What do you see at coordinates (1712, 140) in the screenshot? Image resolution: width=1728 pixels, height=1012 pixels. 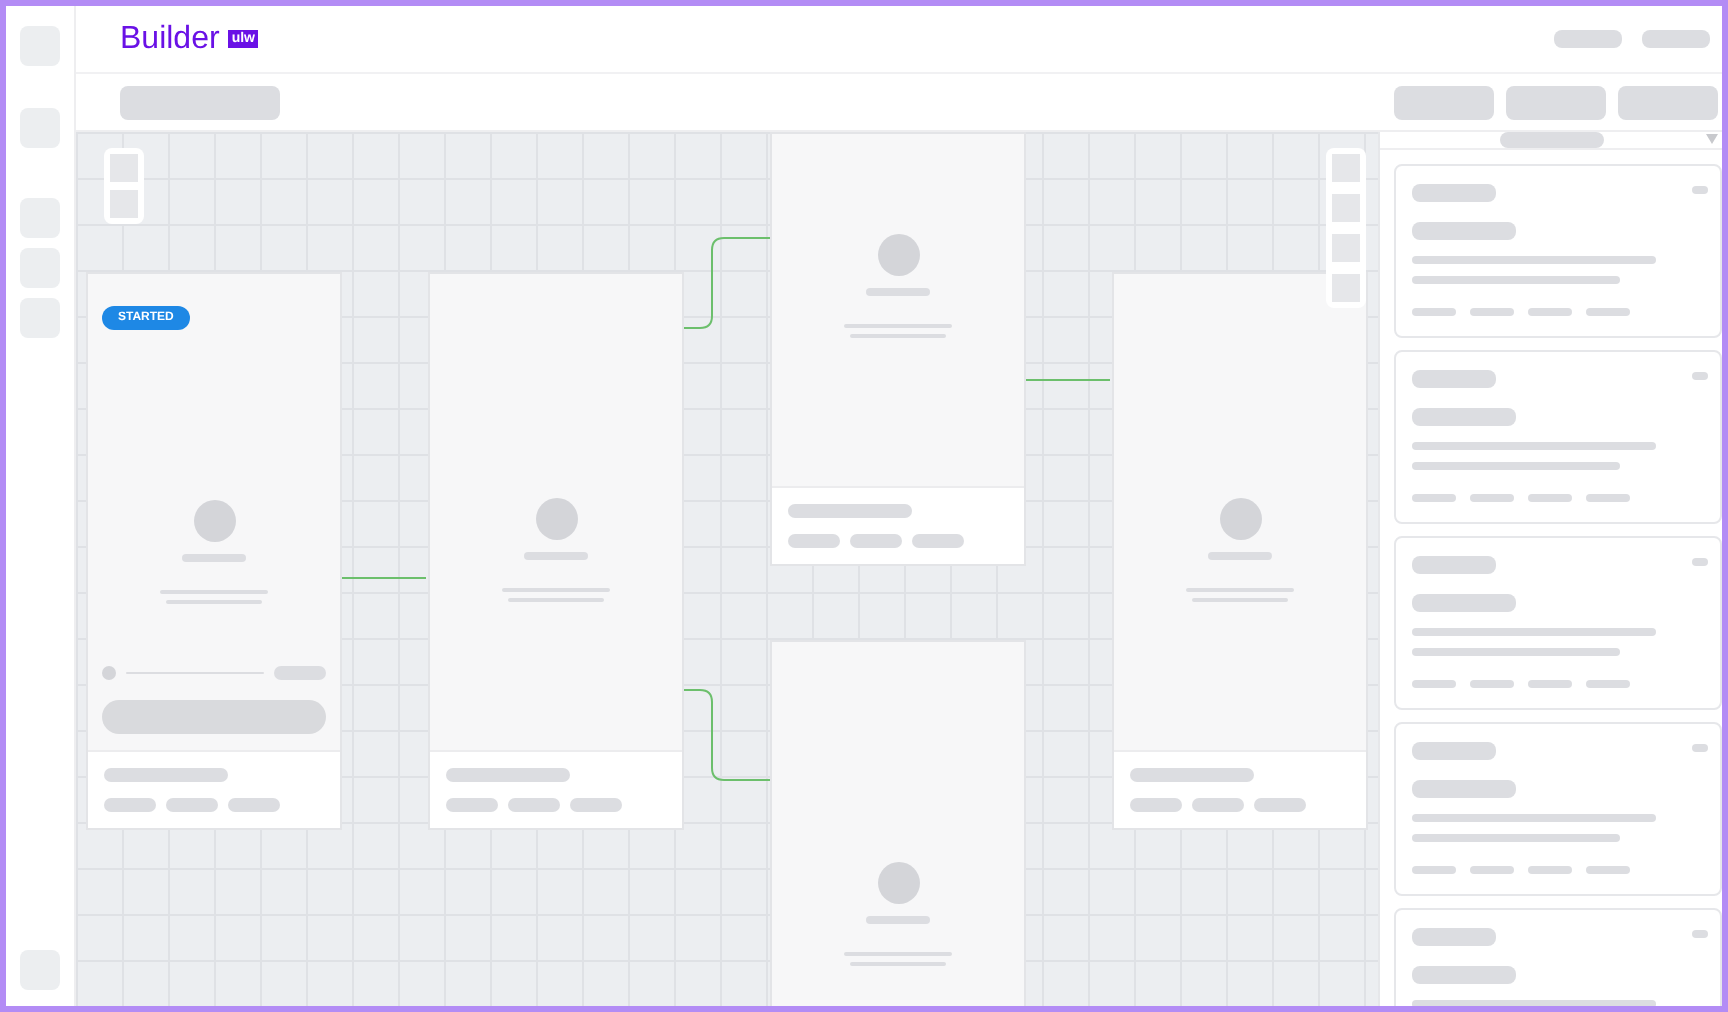 I see `filter-icon` at bounding box center [1712, 140].